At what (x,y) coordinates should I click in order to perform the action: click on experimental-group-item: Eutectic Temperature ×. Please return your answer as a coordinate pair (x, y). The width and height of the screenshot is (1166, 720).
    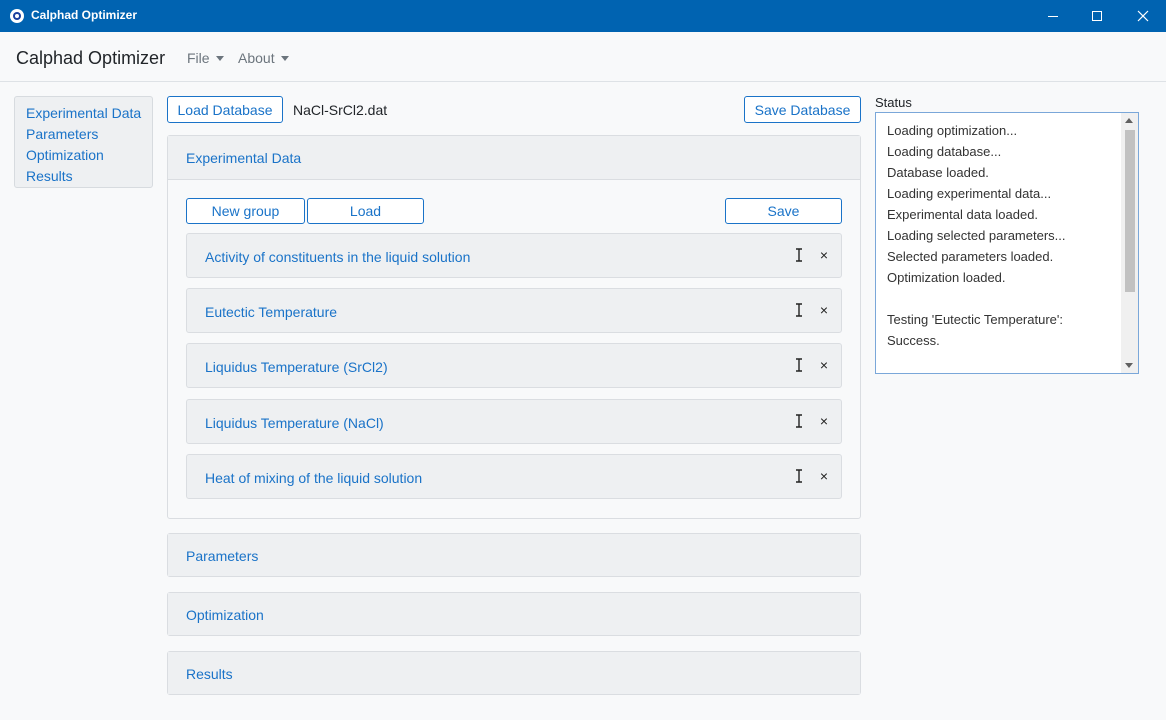
    Looking at the image, I should click on (514, 310).